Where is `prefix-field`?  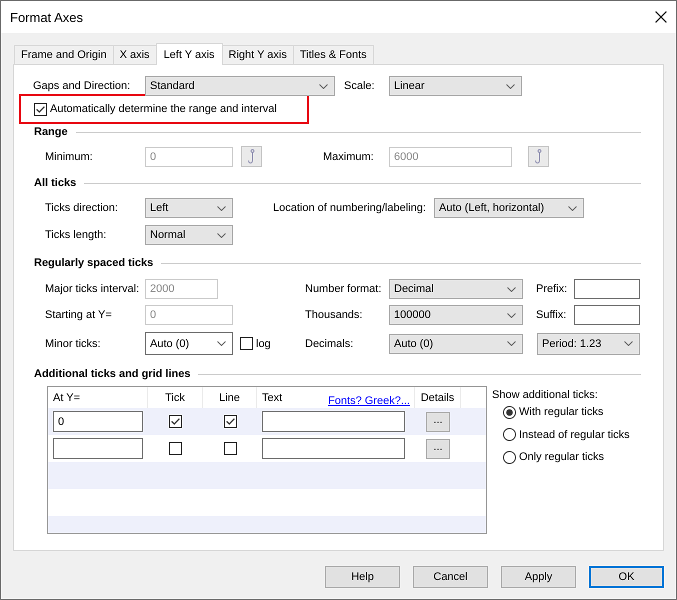
prefix-field is located at coordinates (607, 289).